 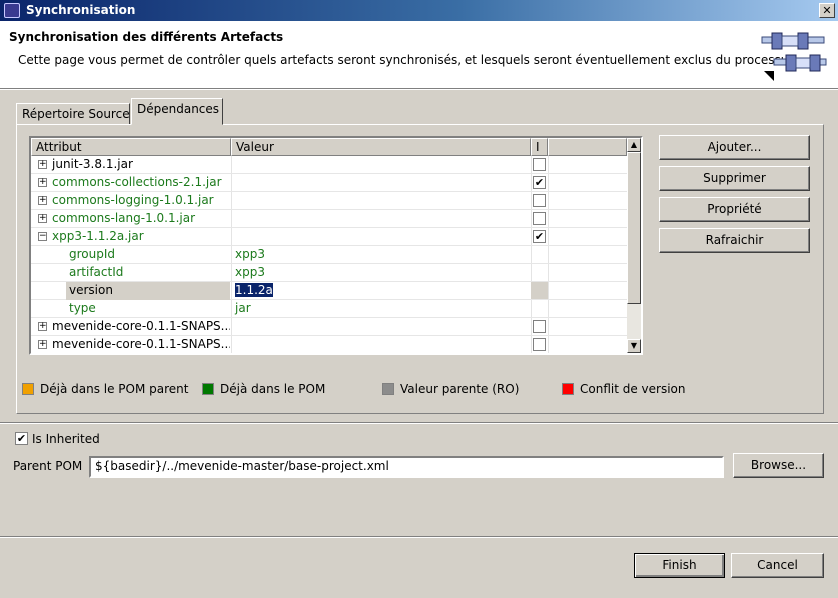 I want to click on table-row: + commons-logging-1.0.1.jar, so click(x=329, y=201).